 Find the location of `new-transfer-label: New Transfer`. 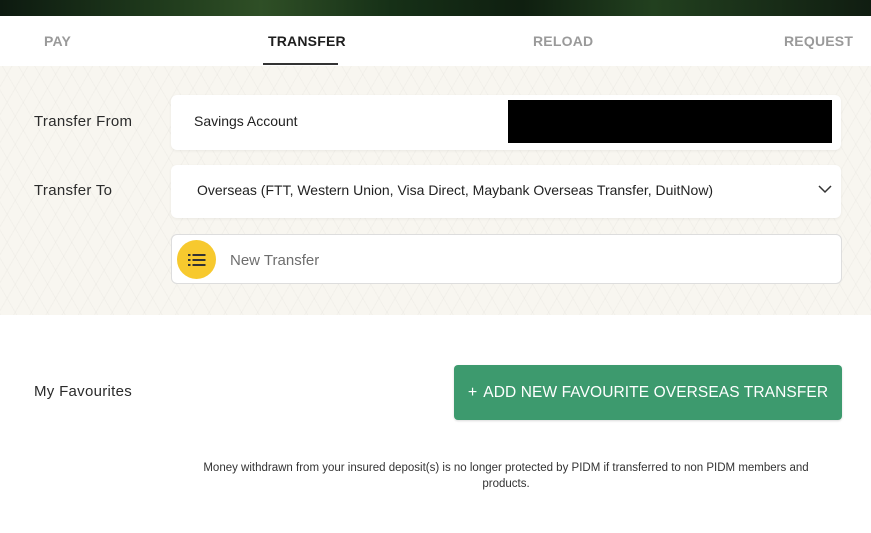

new-transfer-label: New Transfer is located at coordinates (275, 260).